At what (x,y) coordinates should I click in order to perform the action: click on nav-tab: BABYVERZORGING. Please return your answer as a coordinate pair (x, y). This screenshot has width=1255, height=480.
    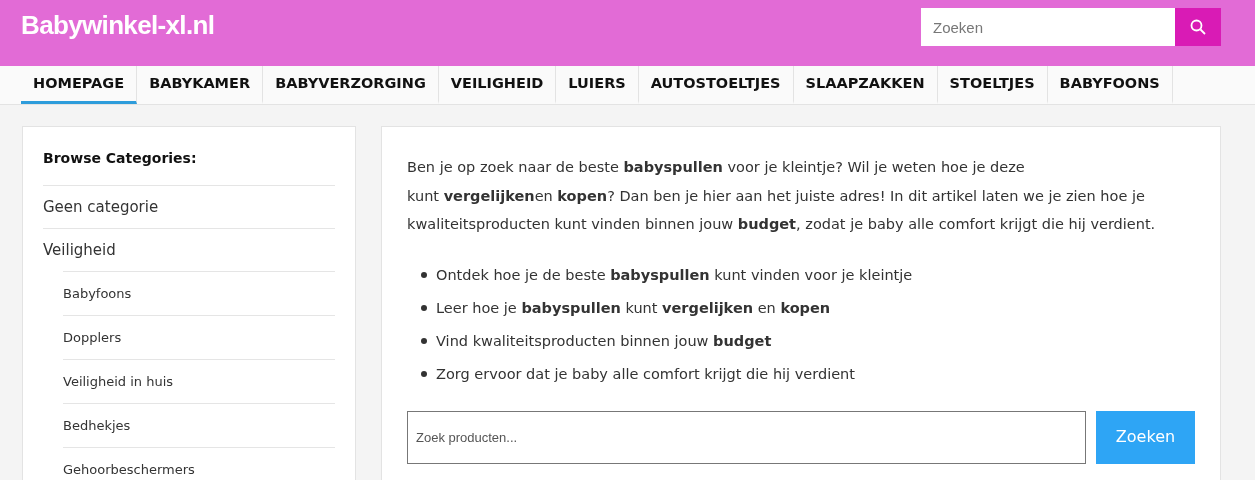
    Looking at the image, I should click on (351, 85).